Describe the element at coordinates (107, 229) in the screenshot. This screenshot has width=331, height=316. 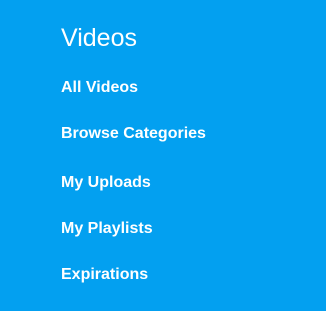
I see `menu-item-my-playlists: My Playlists` at that location.